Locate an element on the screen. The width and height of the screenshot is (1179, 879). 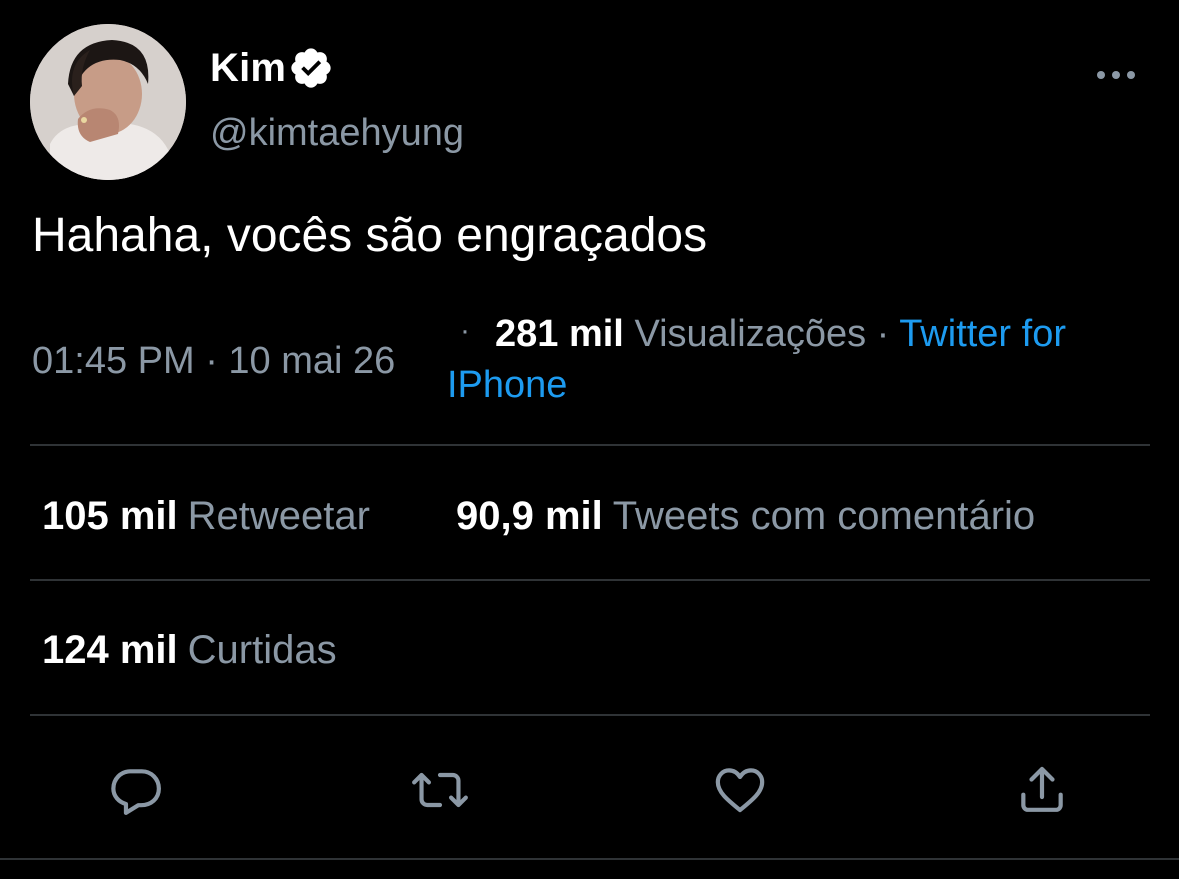
reply-button is located at coordinates (136, 790).